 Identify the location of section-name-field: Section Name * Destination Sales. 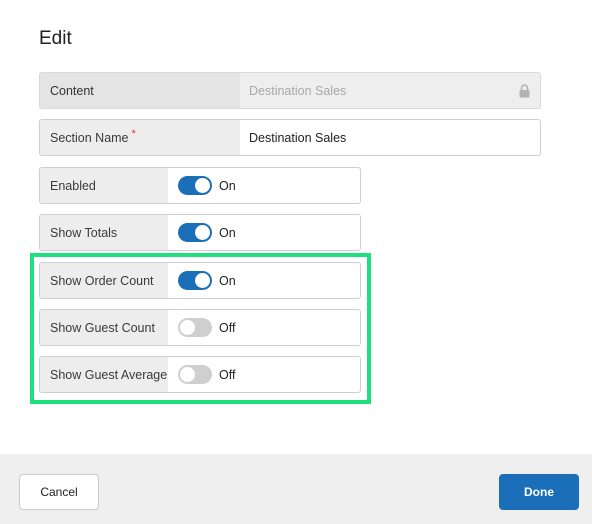
(290, 137).